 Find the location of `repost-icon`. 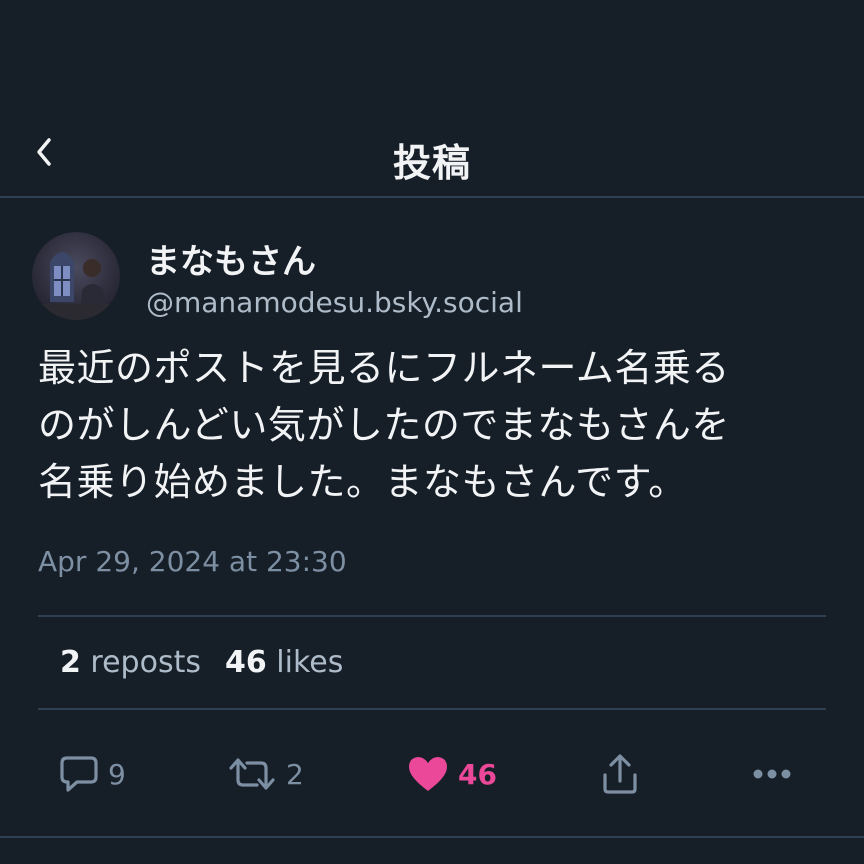

repost-icon is located at coordinates (252, 774).